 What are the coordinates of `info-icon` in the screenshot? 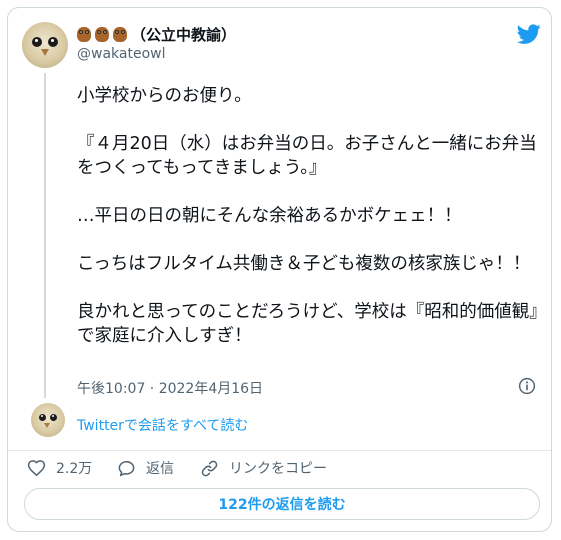 It's located at (527, 386).